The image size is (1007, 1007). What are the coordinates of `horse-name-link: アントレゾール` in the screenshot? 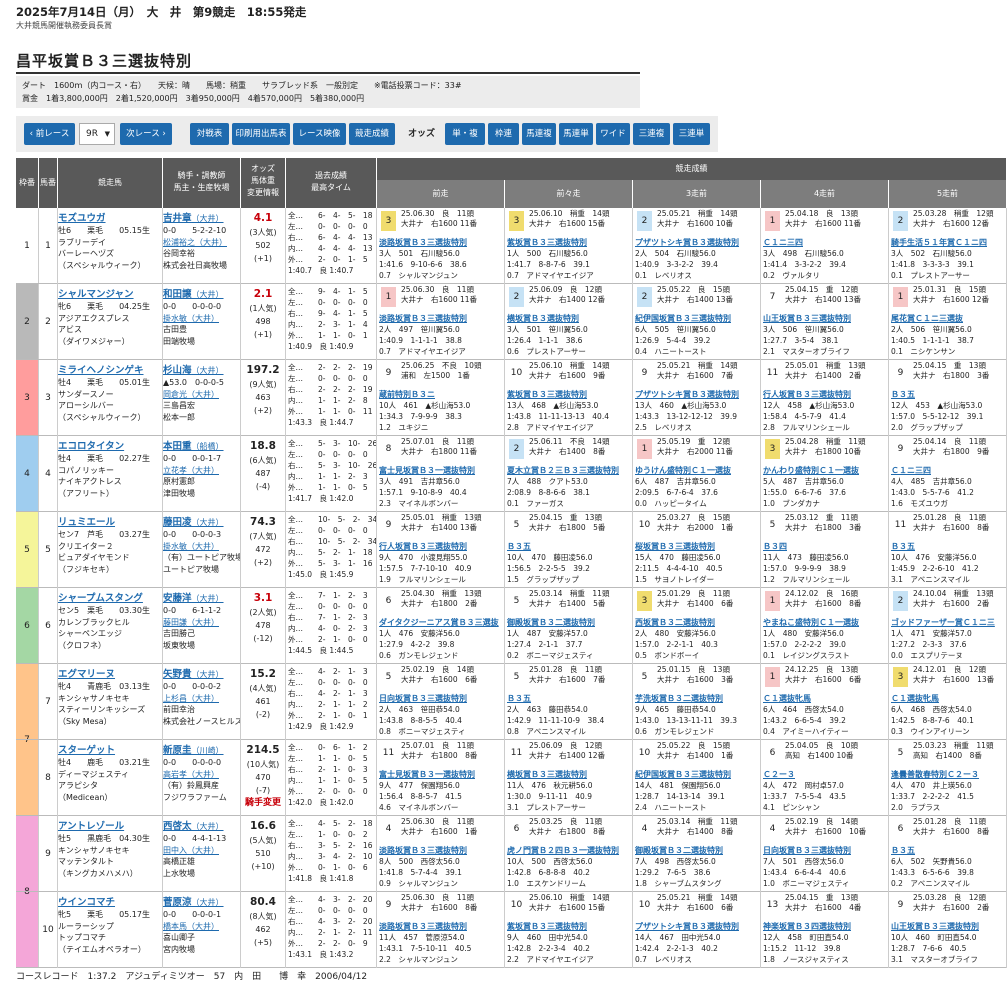 It's located at (110, 825).